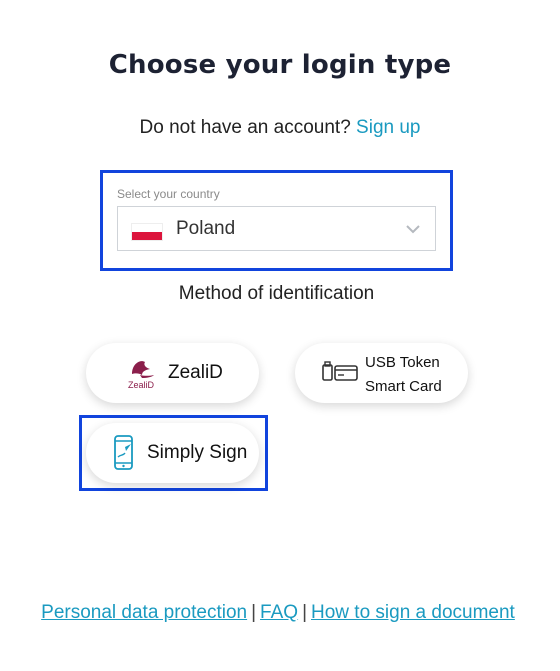 The width and height of the screenshot is (560, 671). I want to click on simply-sign-label: Simply Sign, so click(197, 452).